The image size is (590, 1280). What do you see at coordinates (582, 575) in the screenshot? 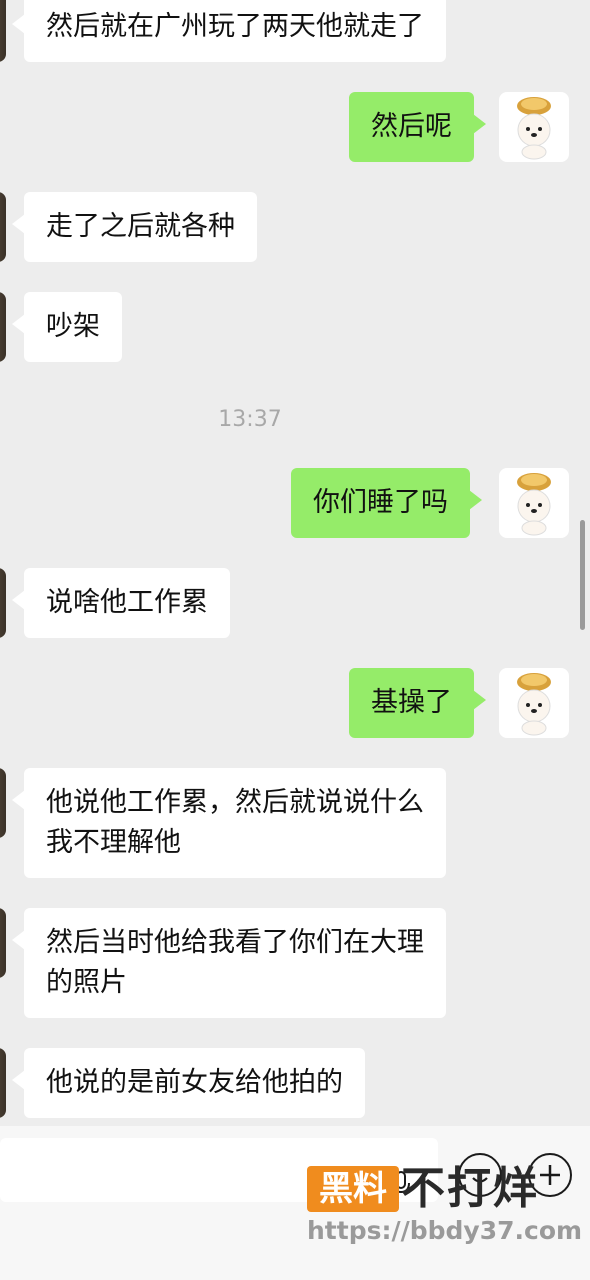
I see `scrollbar` at bounding box center [582, 575].